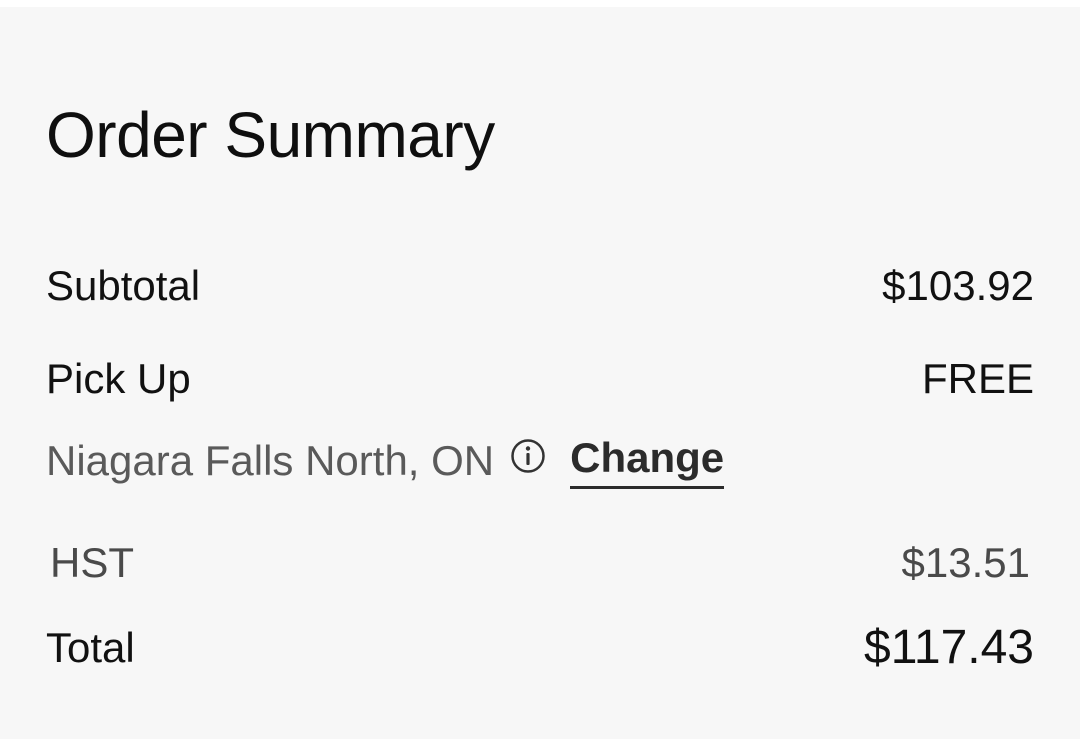 The width and height of the screenshot is (1080, 739). I want to click on subtotal-row: Subtotal $103.92, so click(540, 286).